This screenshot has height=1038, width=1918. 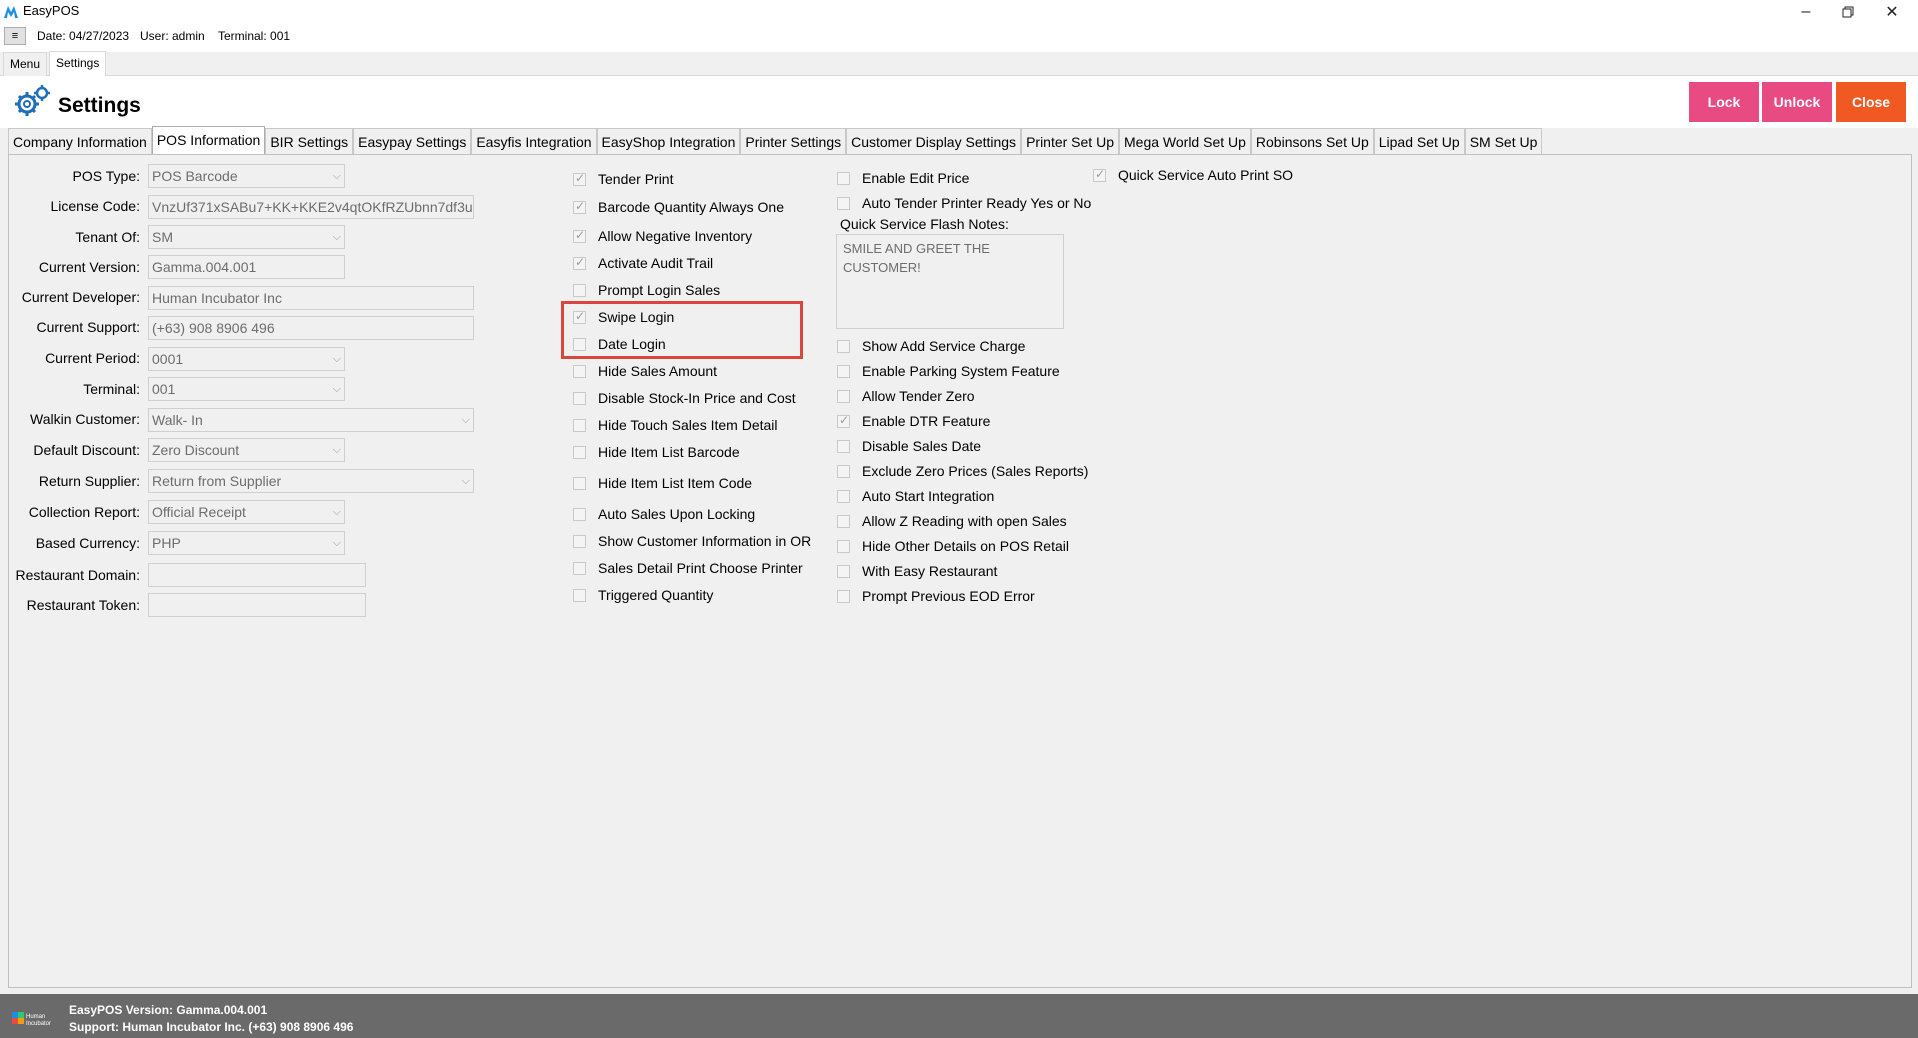 What do you see at coordinates (246, 543) in the screenshot?
I see `based-currency-select: PHP ⌵` at bounding box center [246, 543].